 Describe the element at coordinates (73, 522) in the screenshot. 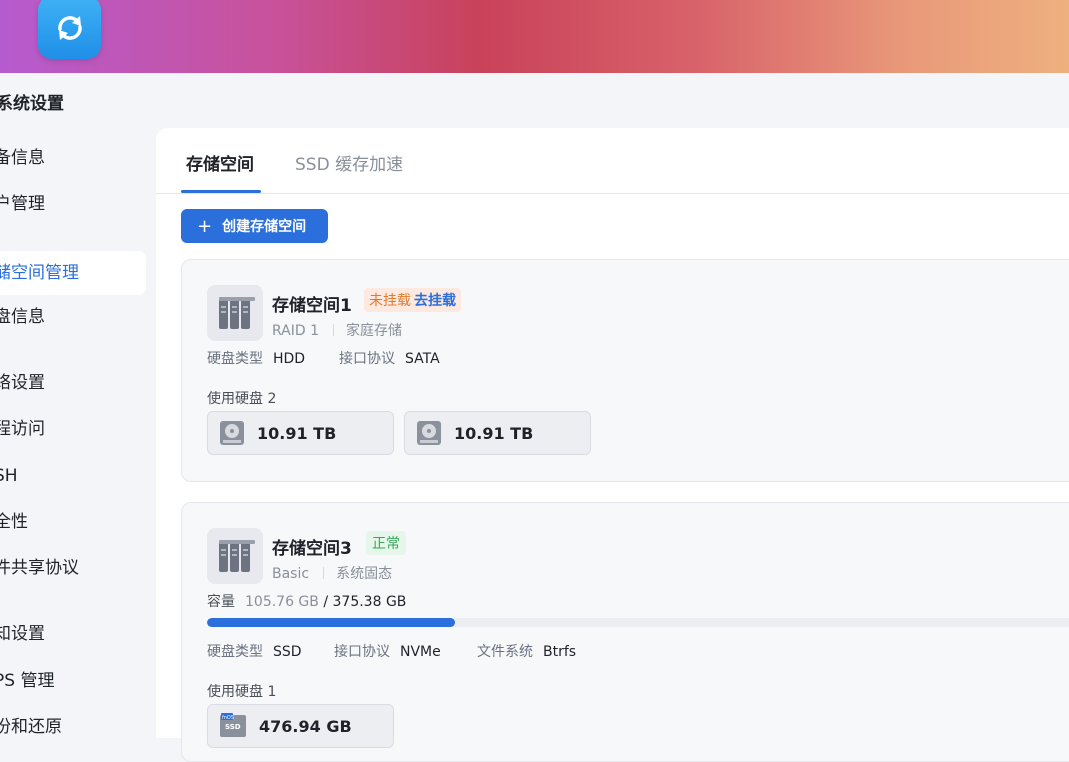

I see `sidebar-item-security: 全性` at that location.